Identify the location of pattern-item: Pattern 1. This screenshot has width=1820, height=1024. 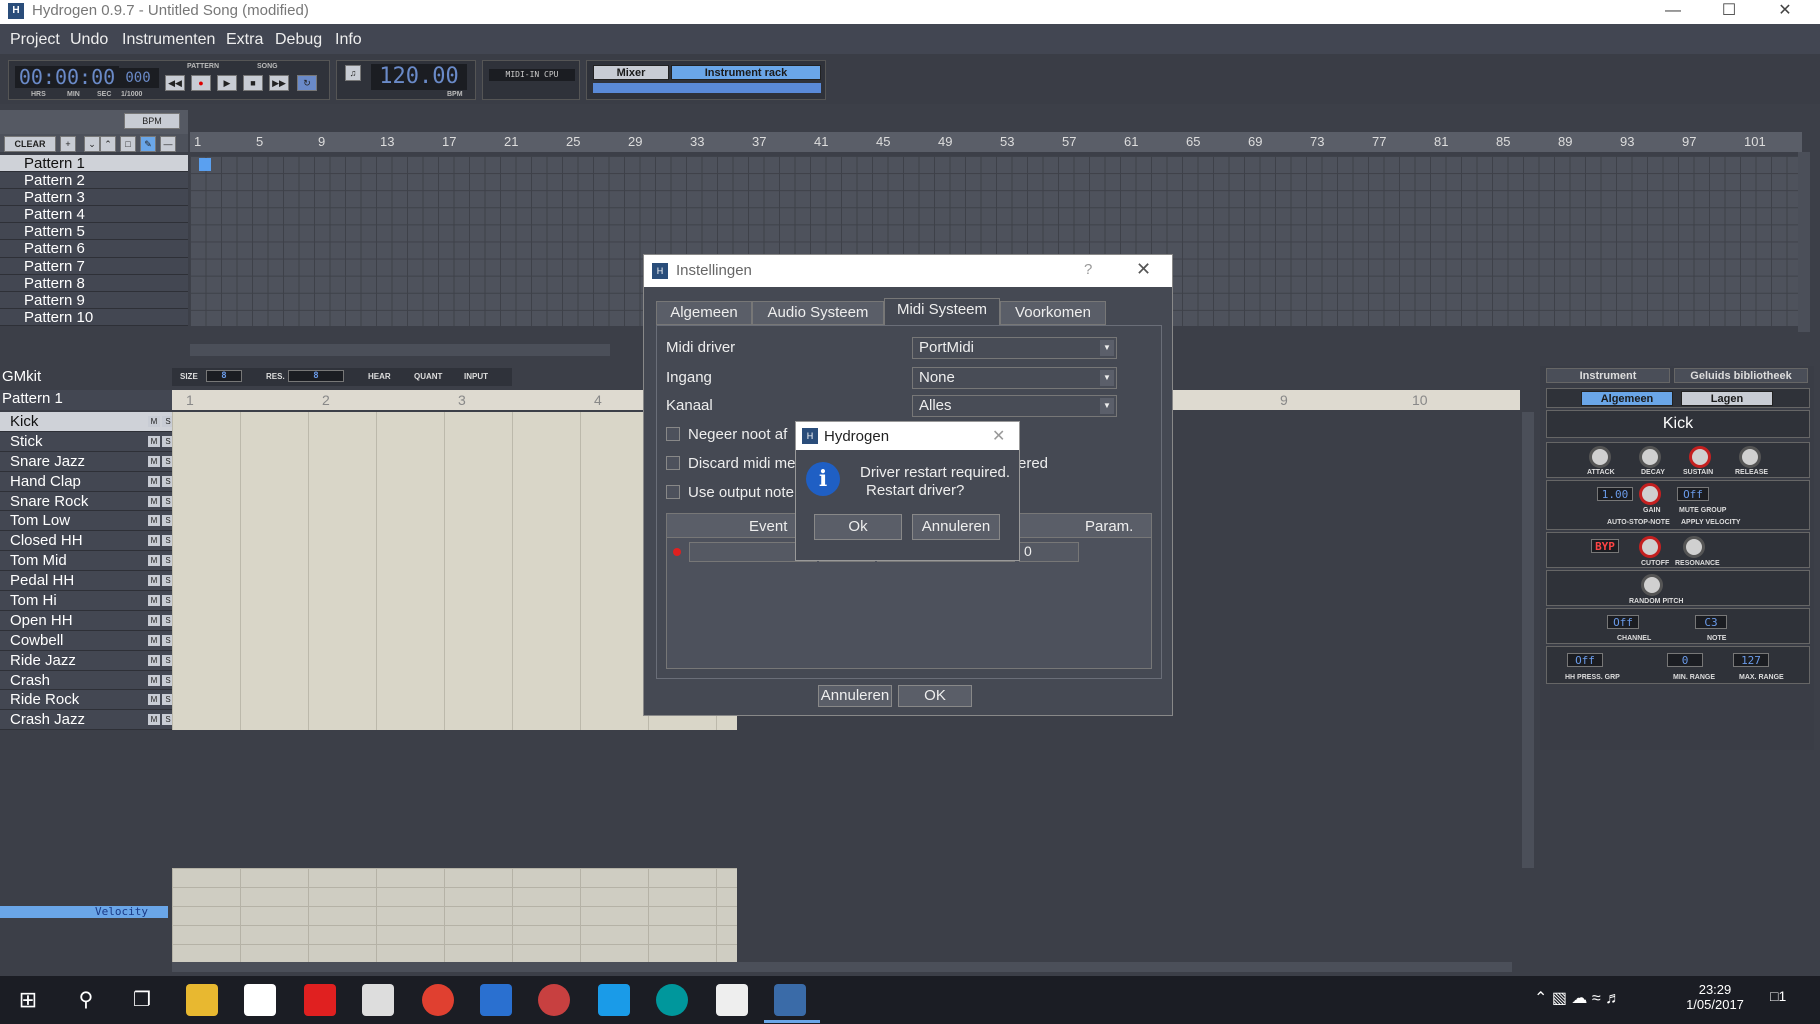
(94, 164).